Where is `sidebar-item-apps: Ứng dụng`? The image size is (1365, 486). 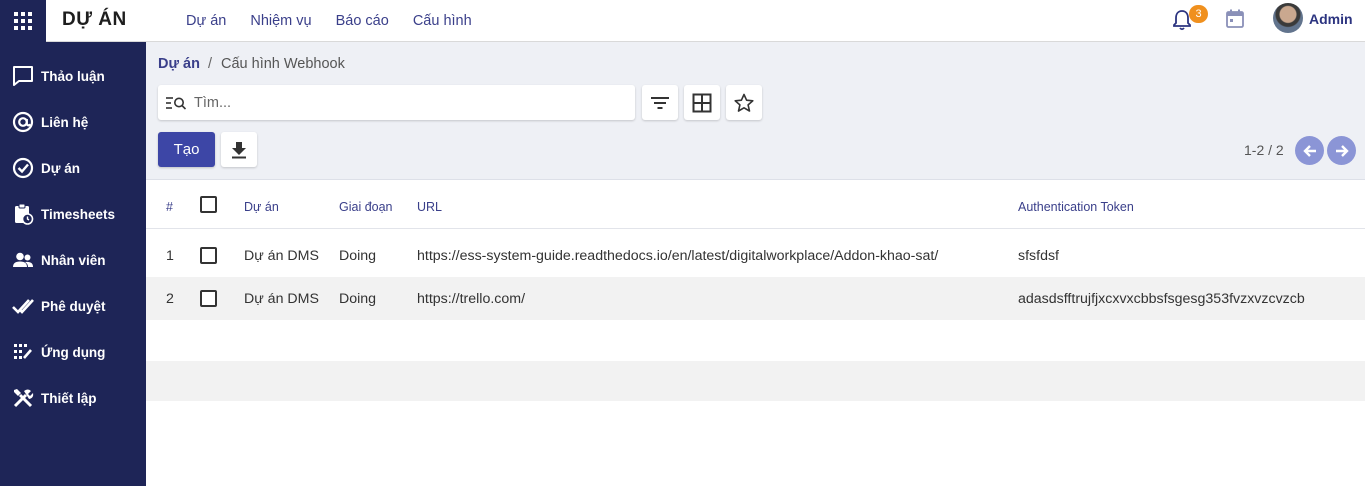
sidebar-item-apps: Ứng dụng is located at coordinates (73, 352).